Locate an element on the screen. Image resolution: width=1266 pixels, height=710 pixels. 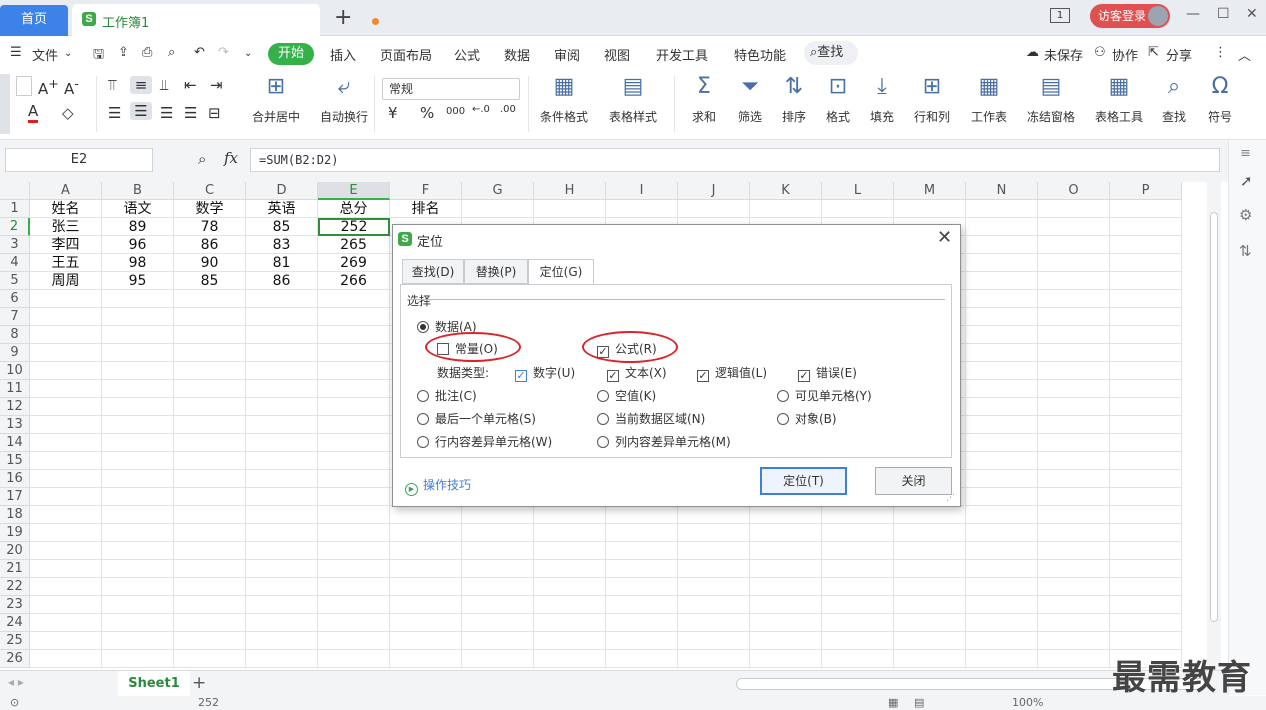
row-col-button: ⊞ 行和列 is located at coordinates (932, 98).